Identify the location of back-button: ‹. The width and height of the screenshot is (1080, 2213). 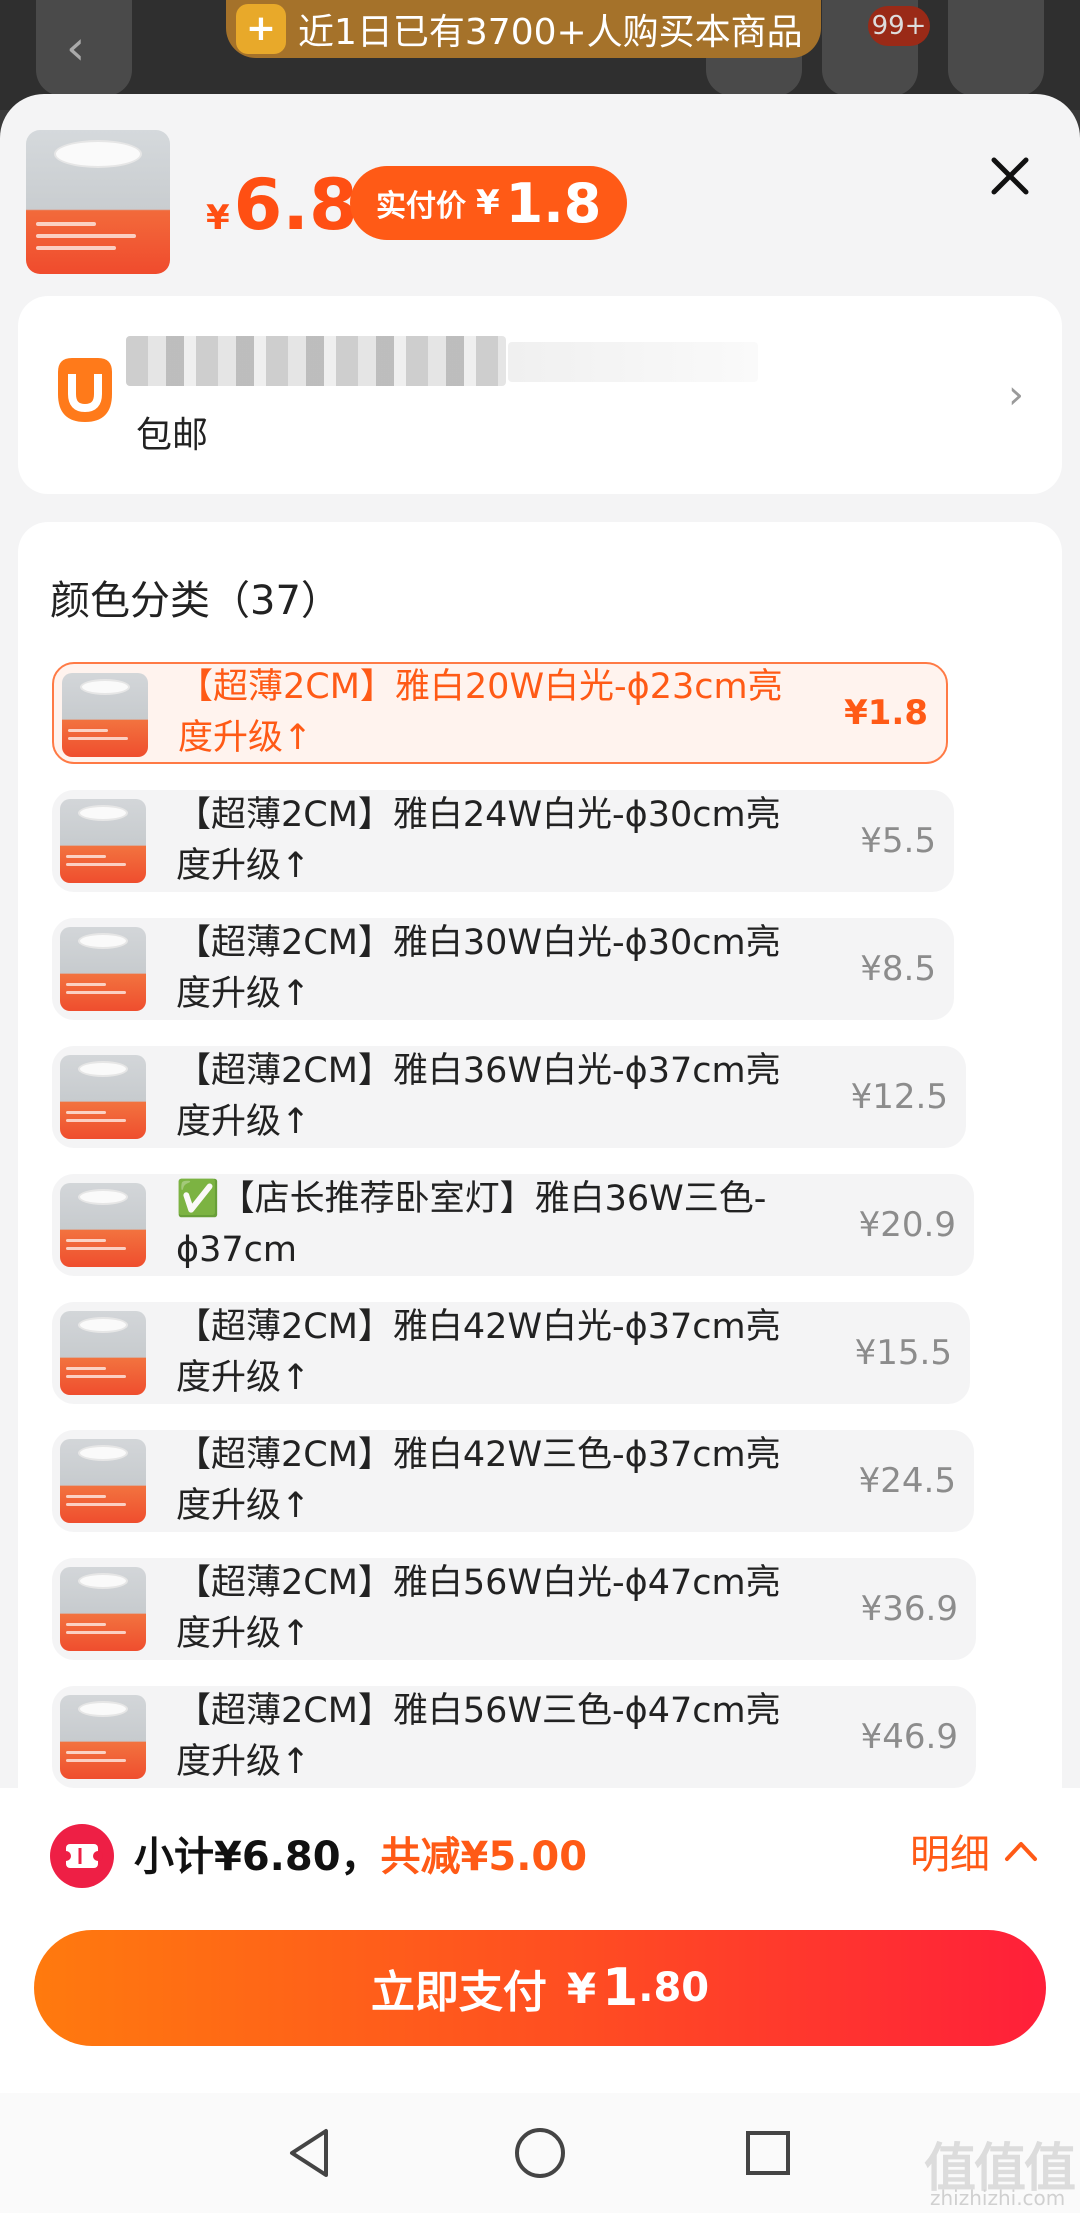
(84, 48).